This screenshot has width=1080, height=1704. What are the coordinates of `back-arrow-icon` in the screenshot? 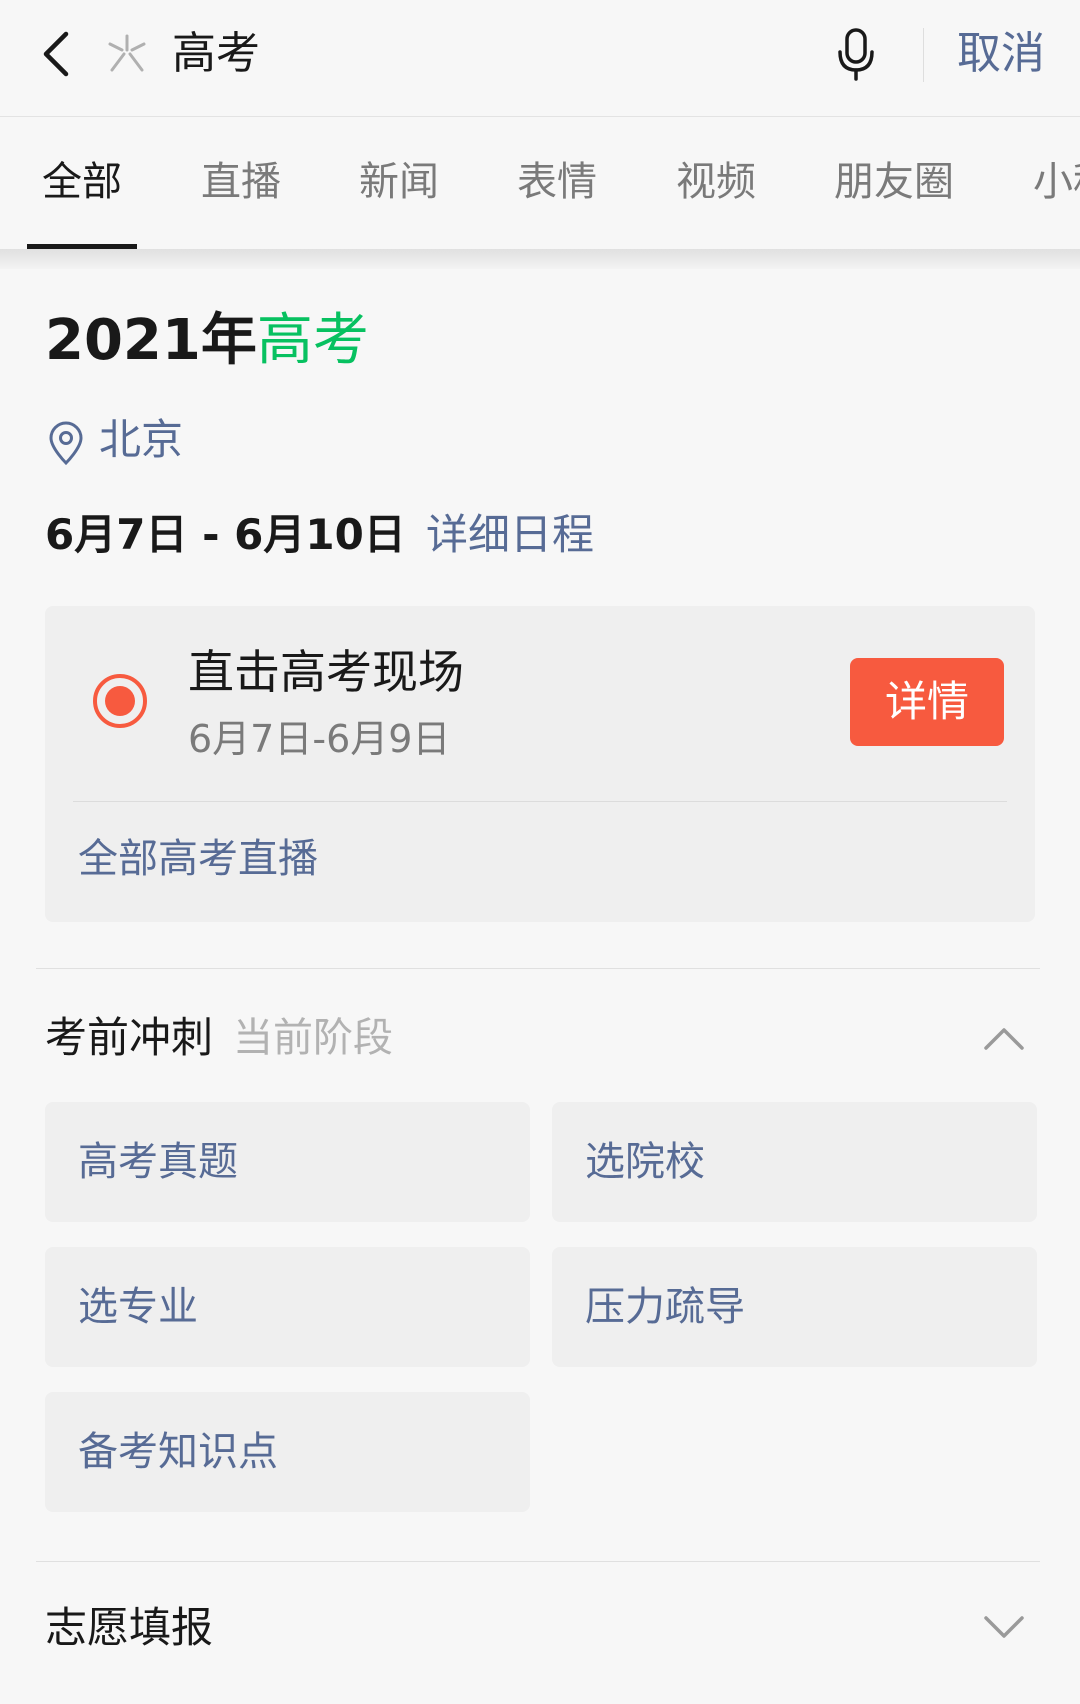 It's located at (59, 54).